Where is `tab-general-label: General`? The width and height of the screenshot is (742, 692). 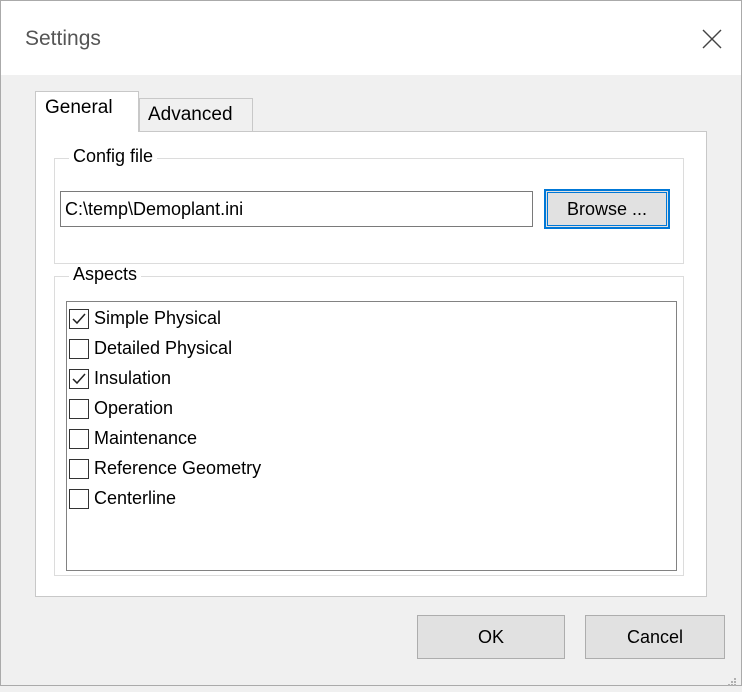
tab-general-label: General is located at coordinates (79, 107).